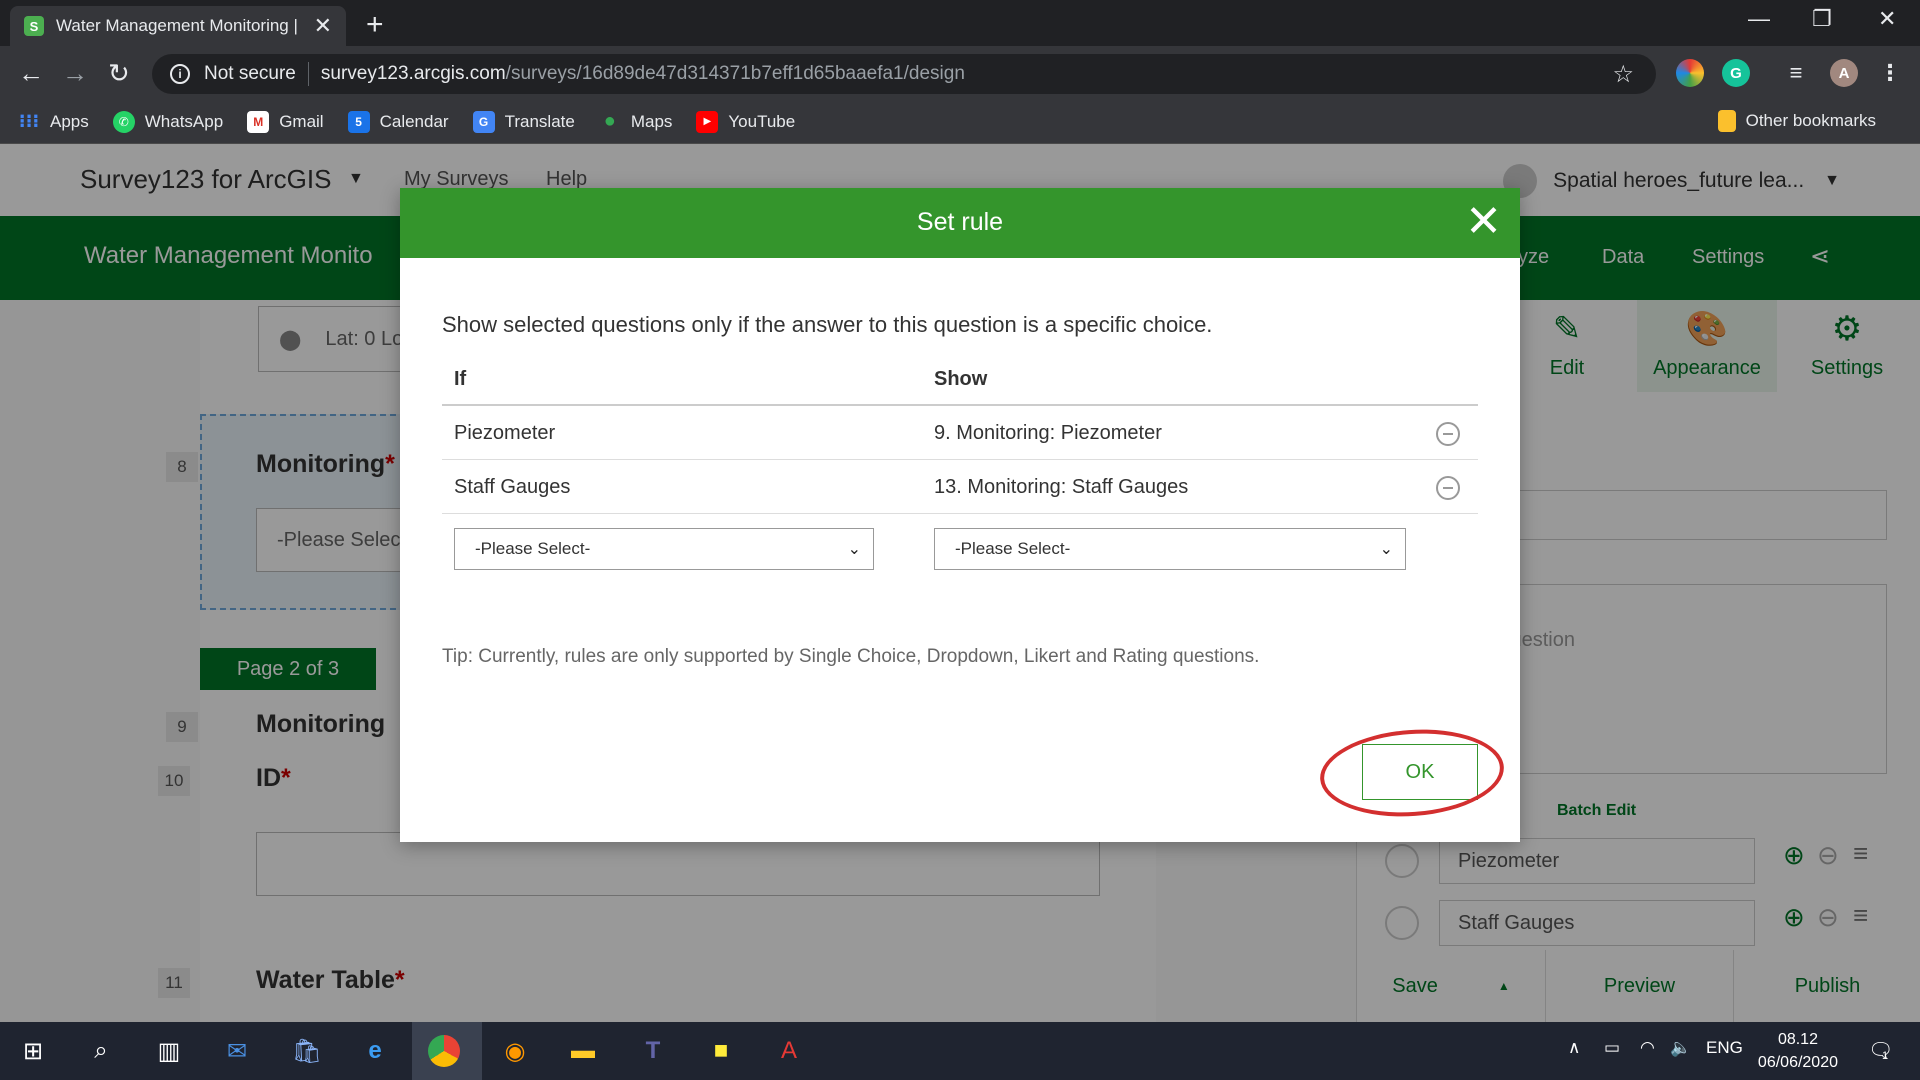 The height and width of the screenshot is (1080, 1920). Describe the element at coordinates (721, 1051) in the screenshot. I see `sticky-notes-icon: ■` at that location.